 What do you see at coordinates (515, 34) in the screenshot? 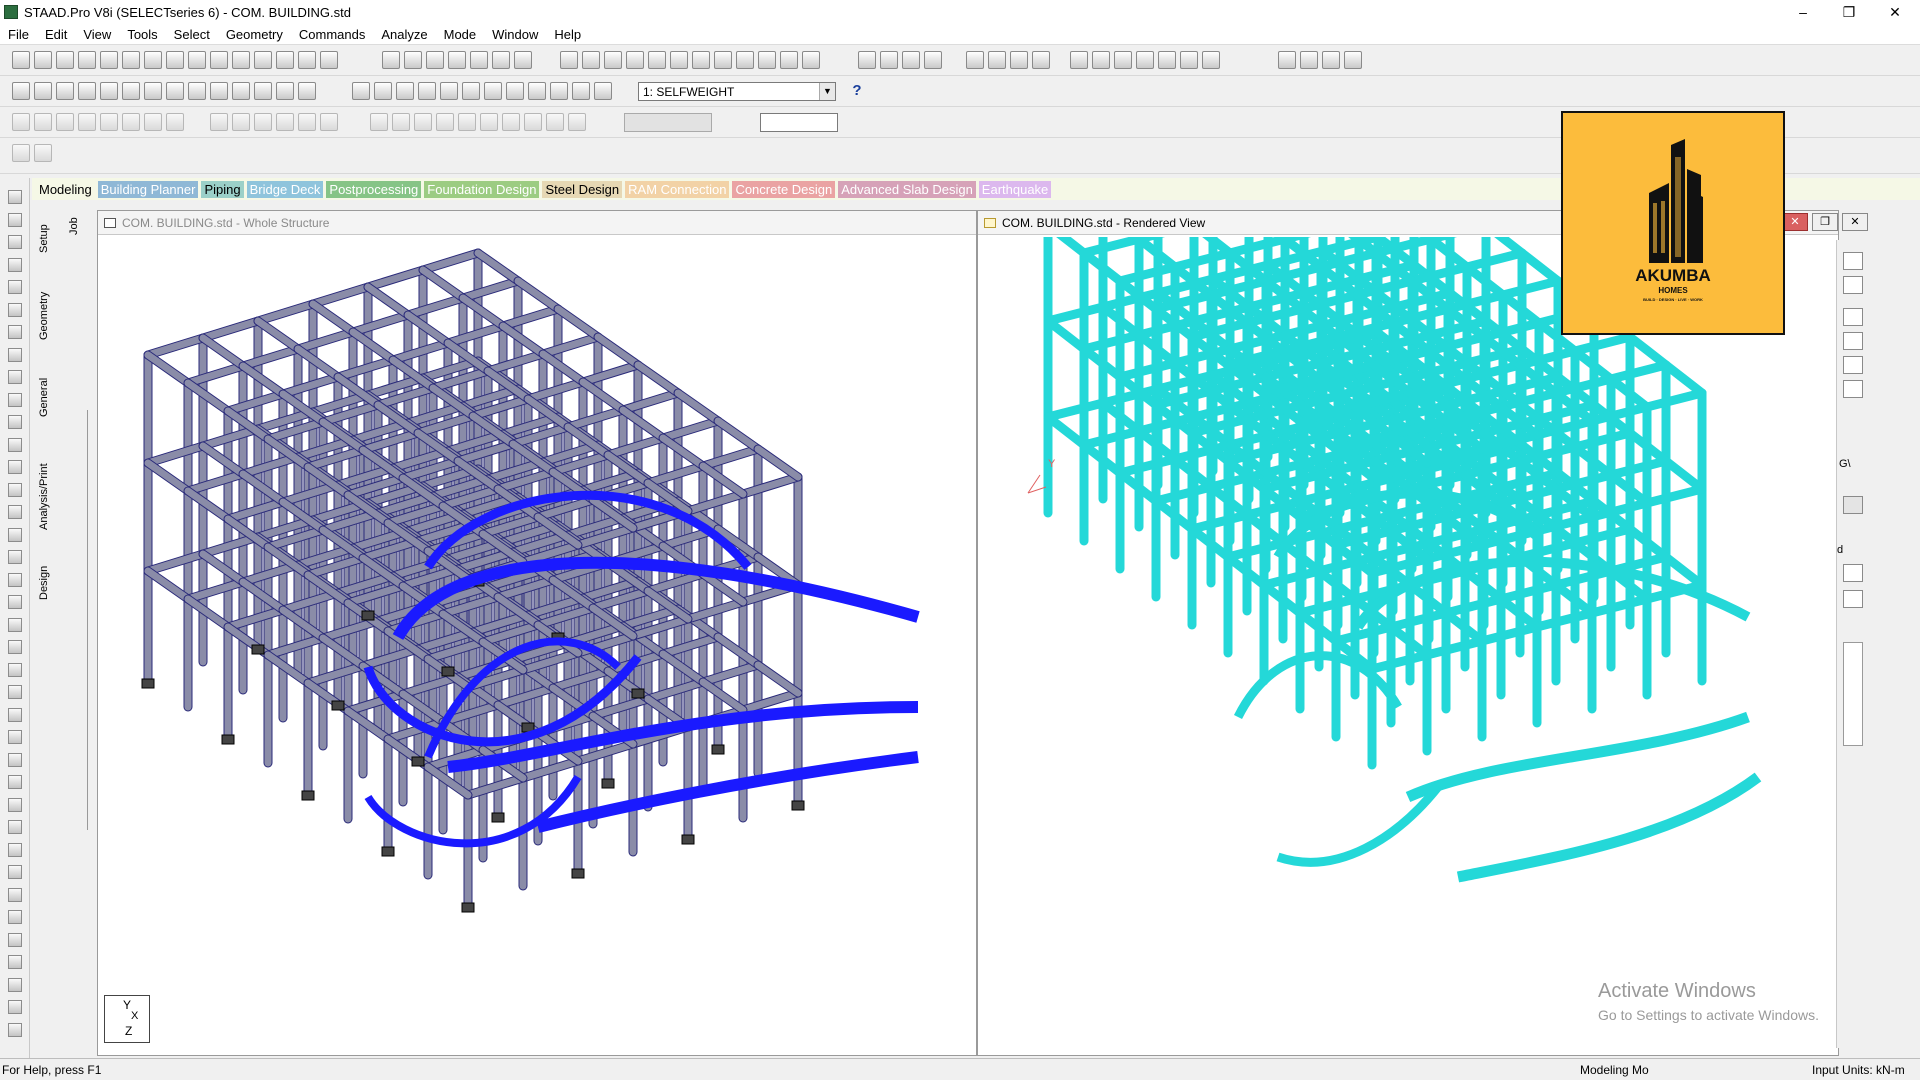
I see `menu-window: Window` at bounding box center [515, 34].